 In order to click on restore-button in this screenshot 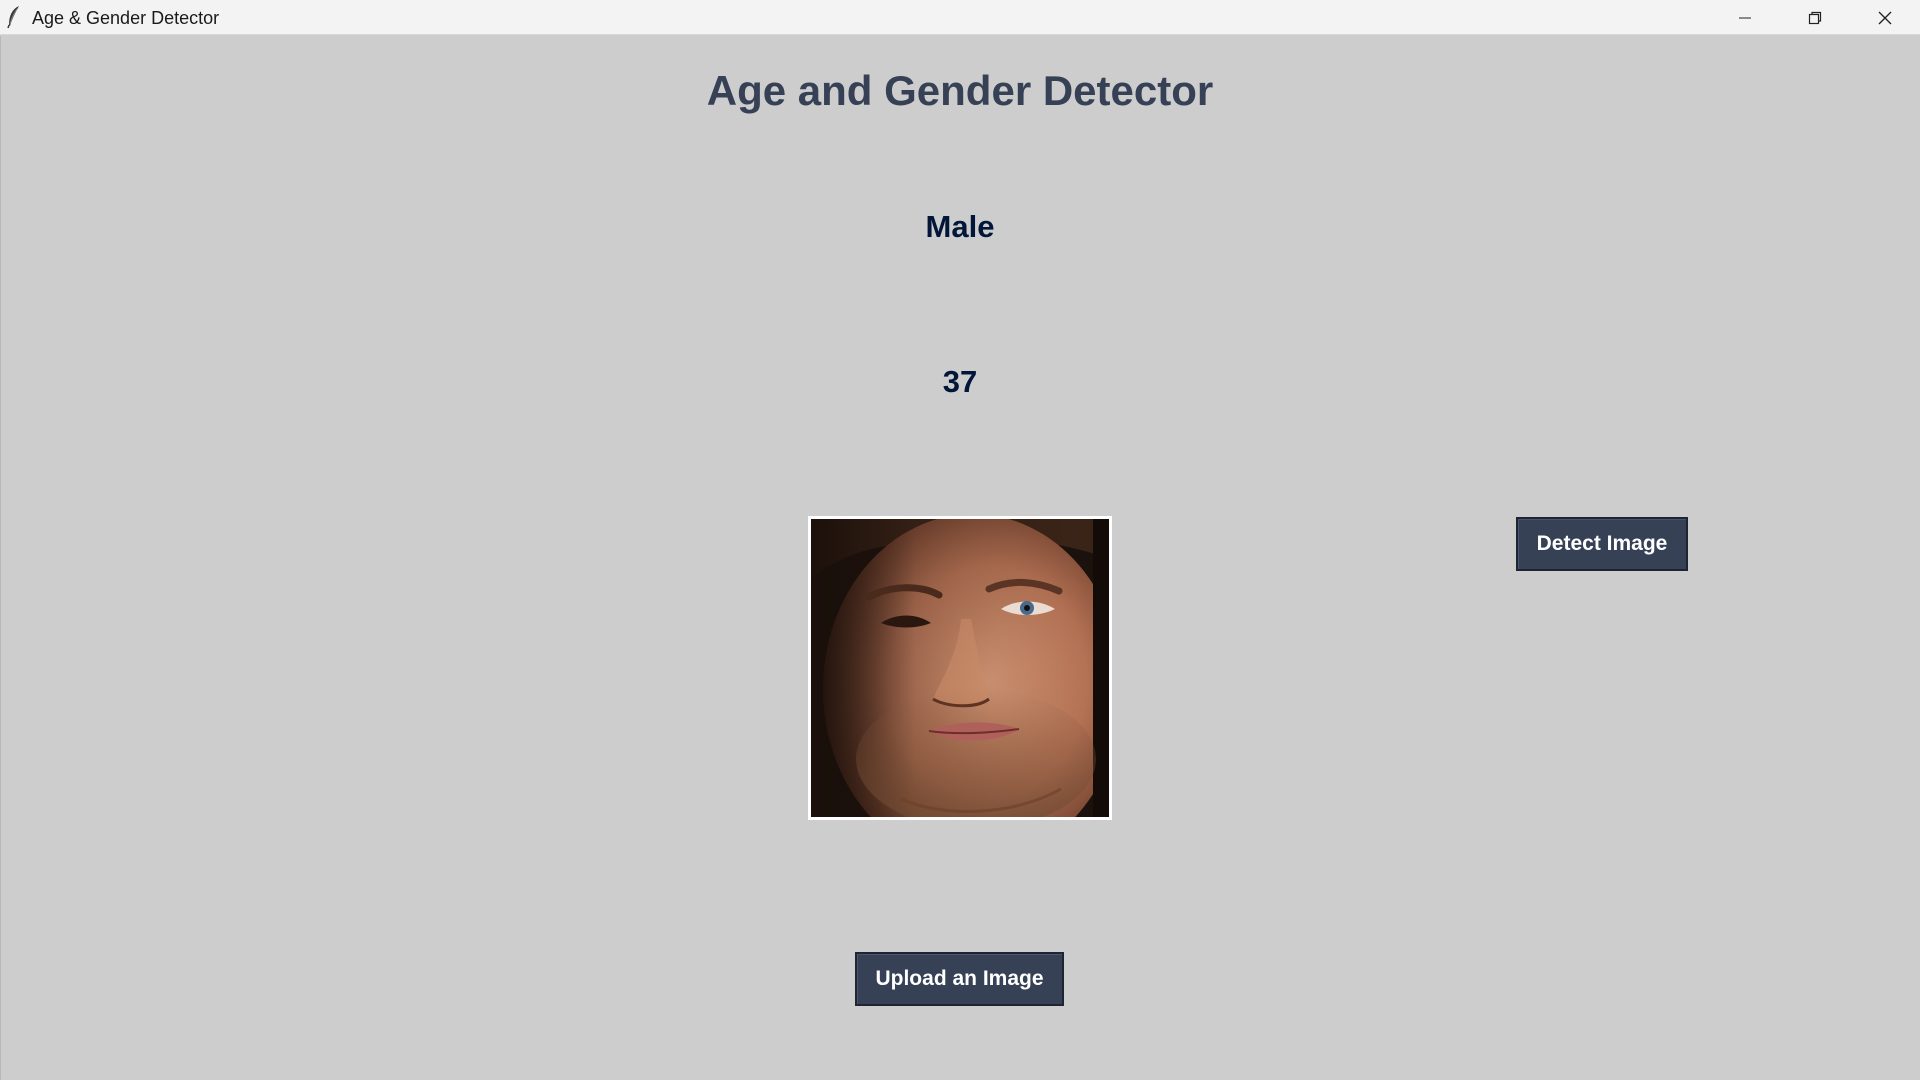, I will do `click(1815, 17)`.